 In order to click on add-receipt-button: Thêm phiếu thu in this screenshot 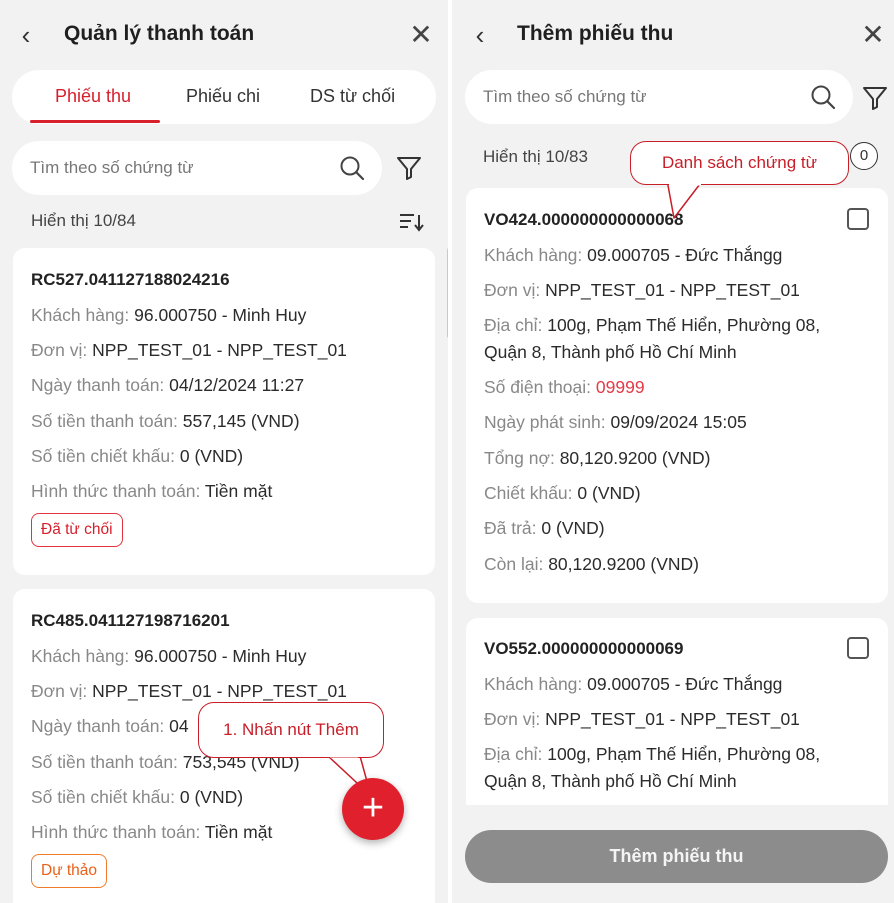, I will do `click(676, 856)`.